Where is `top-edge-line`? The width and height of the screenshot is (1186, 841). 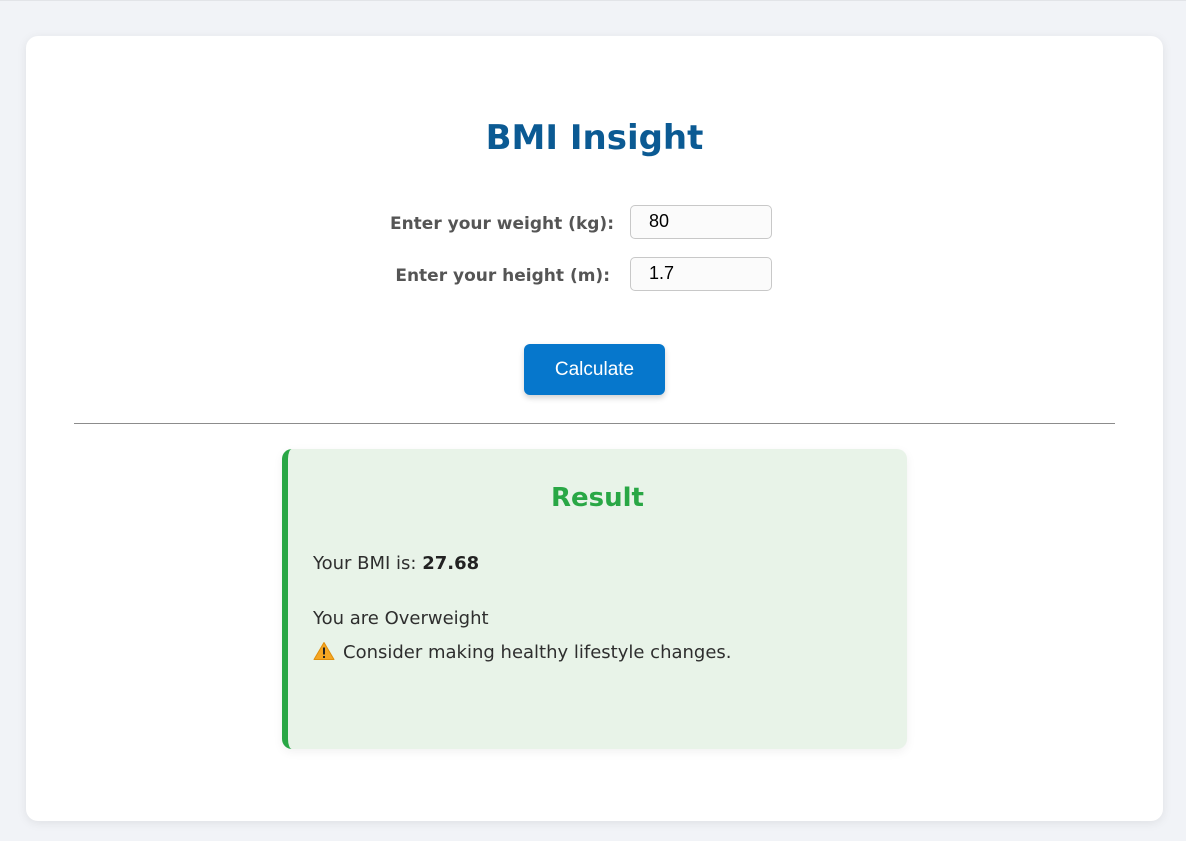 top-edge-line is located at coordinates (593, 0).